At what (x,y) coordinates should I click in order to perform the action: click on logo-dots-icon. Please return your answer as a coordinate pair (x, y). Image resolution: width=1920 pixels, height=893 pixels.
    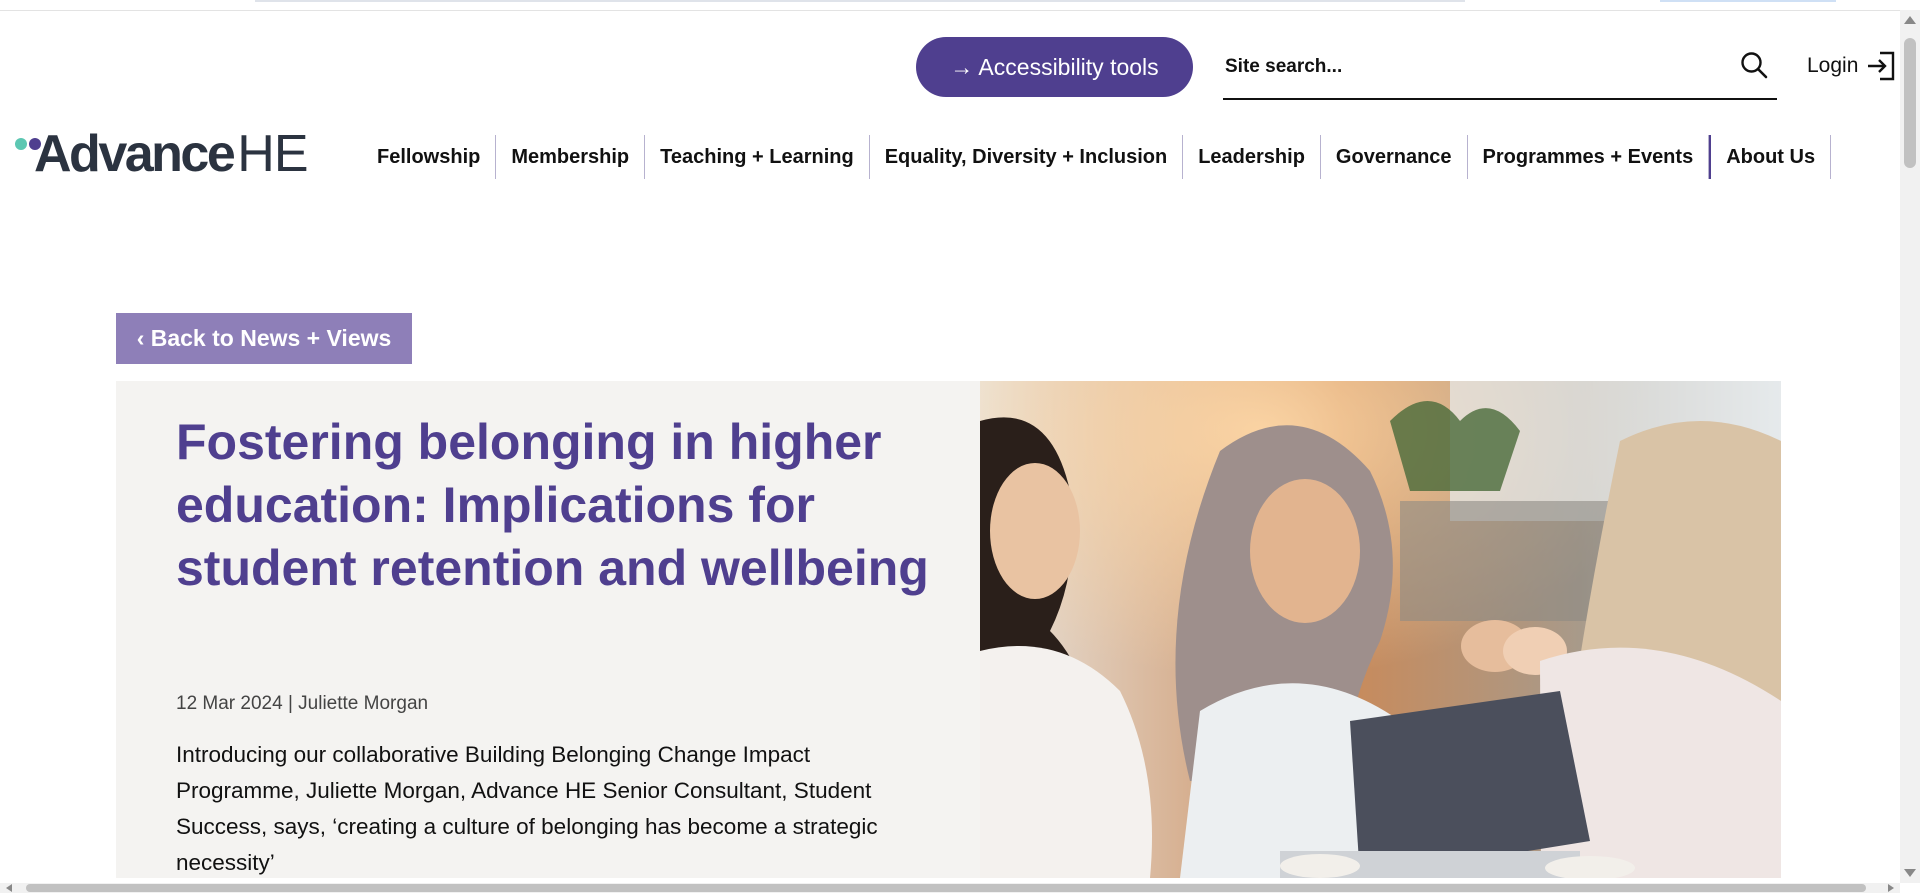
    Looking at the image, I should click on (28, 144).